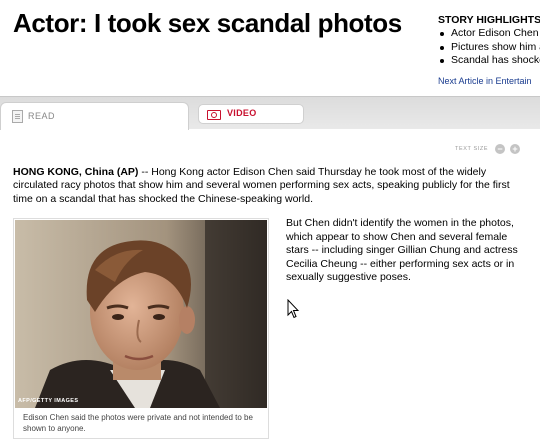 This screenshot has width=540, height=443. Describe the element at coordinates (515, 149) in the screenshot. I see `text-size-increase-button: +` at that location.